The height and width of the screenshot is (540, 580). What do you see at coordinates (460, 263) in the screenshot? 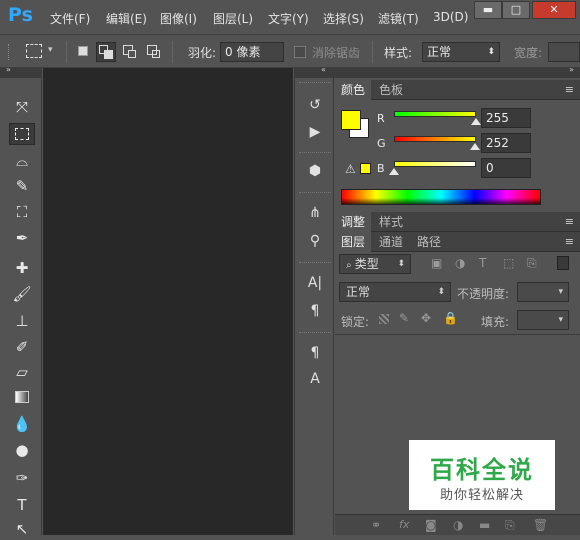
I see `filter-adjustment-icon: ◑` at bounding box center [460, 263].